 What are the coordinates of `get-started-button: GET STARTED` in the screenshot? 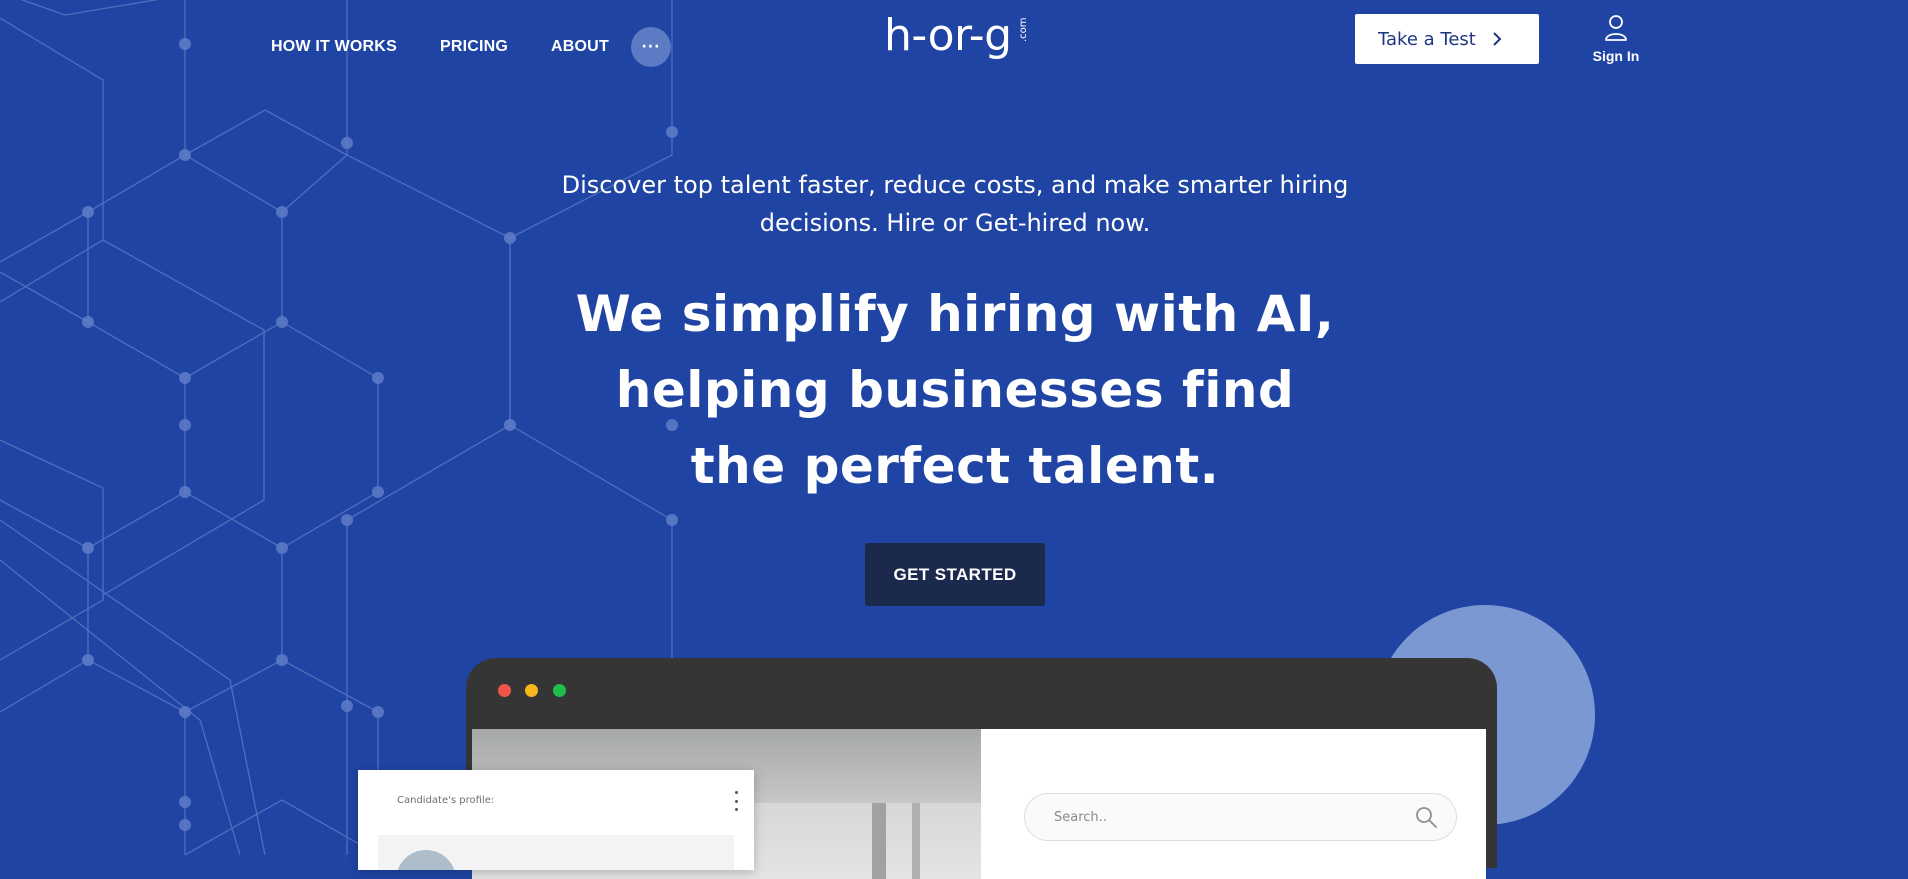 It's located at (955, 574).